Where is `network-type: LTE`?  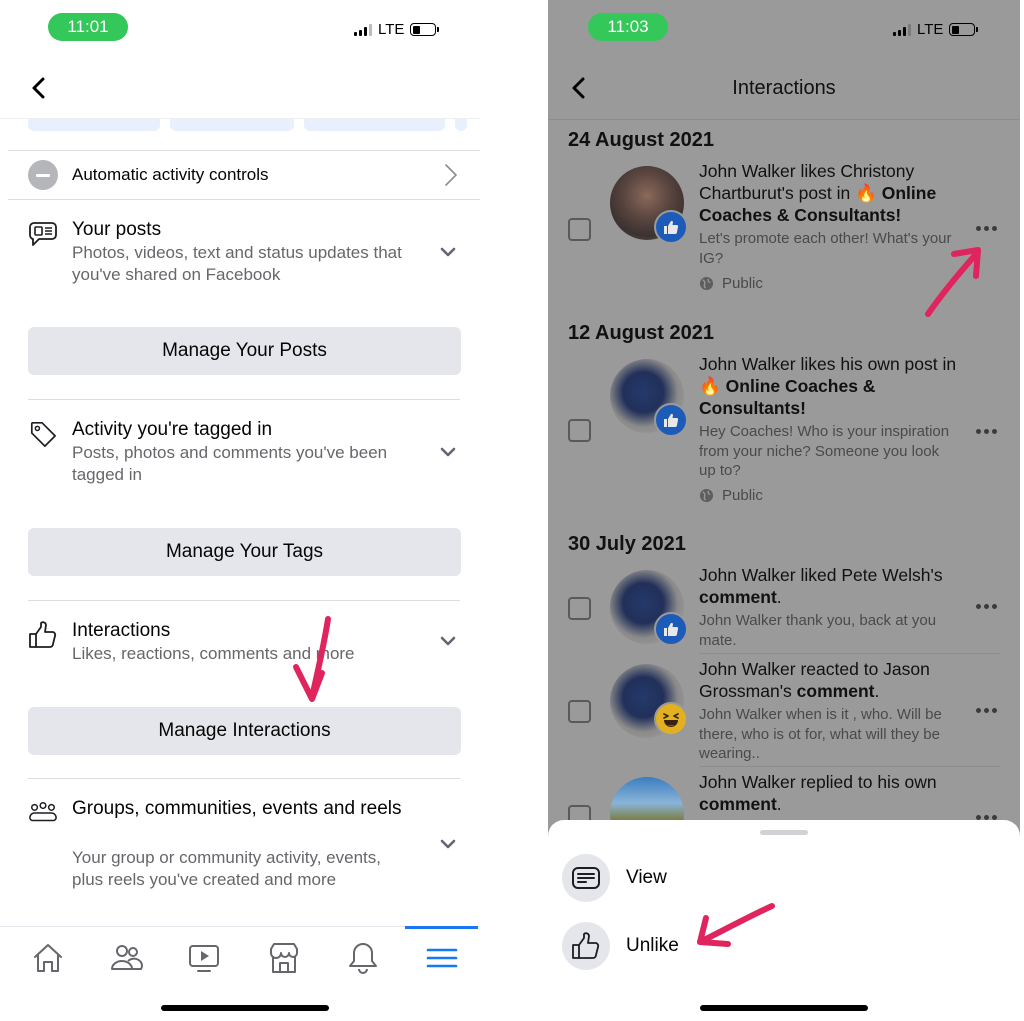
network-type: LTE is located at coordinates (391, 29).